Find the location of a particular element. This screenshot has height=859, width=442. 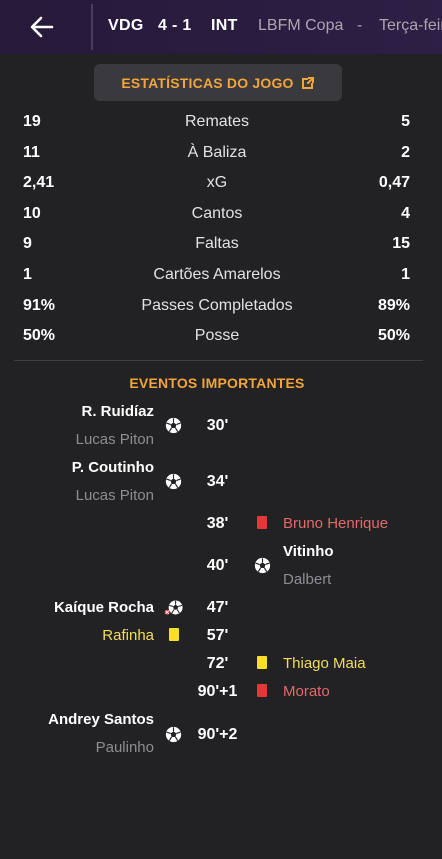

event-player: Andrey Santos is located at coordinates (101, 719).